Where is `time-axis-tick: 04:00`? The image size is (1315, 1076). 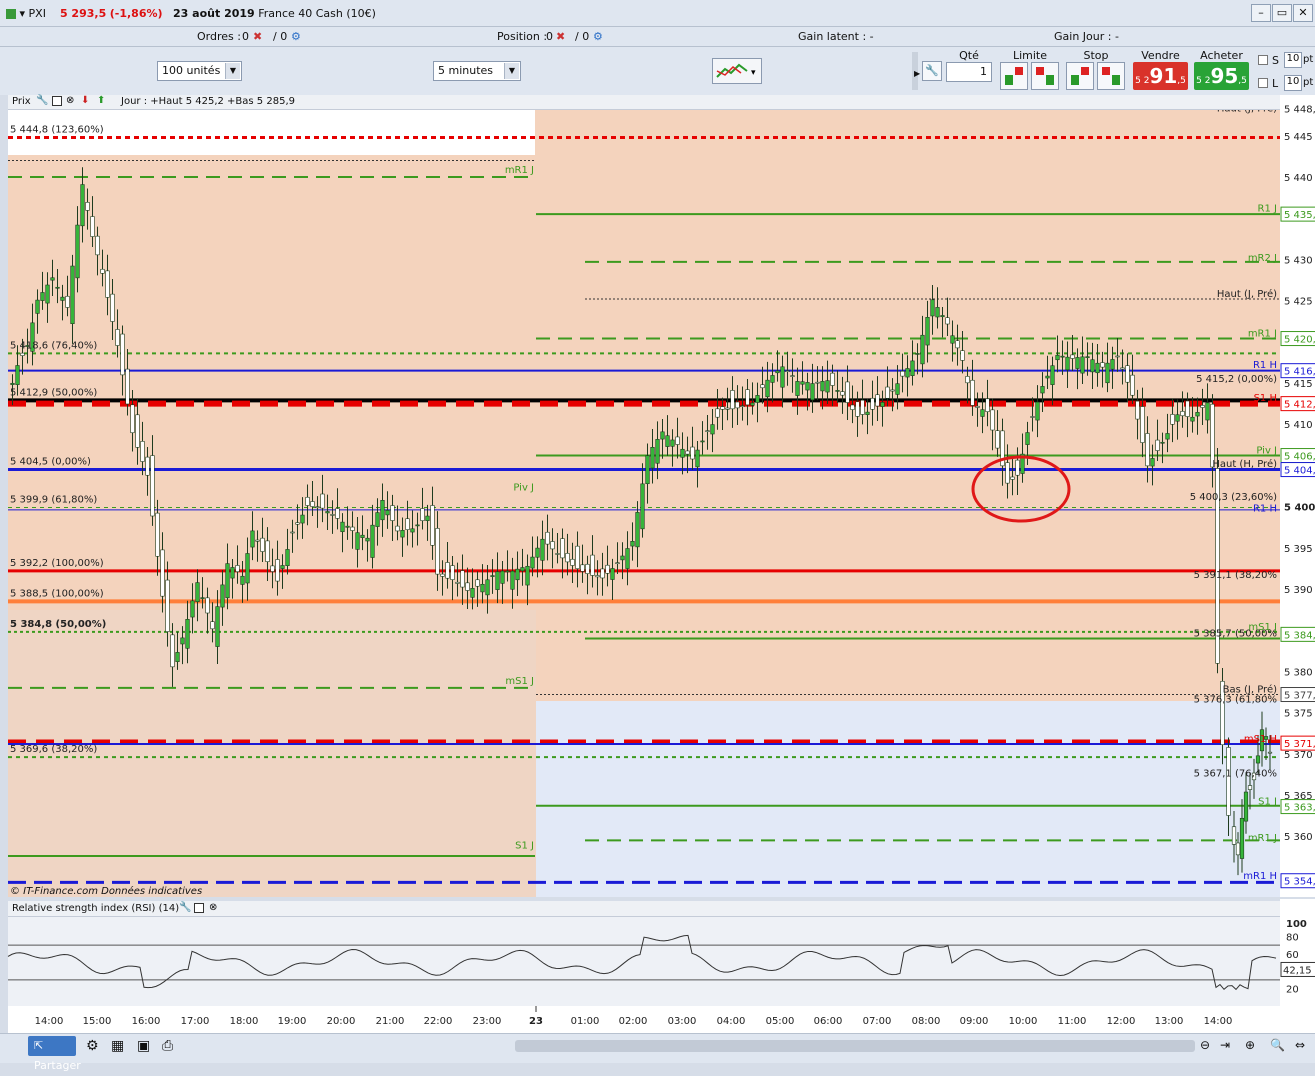
time-axis-tick: 04:00 is located at coordinates (731, 1021).